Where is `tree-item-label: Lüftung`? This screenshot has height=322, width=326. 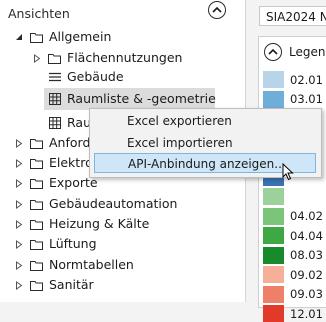 tree-item-label: Lüftung is located at coordinates (73, 243).